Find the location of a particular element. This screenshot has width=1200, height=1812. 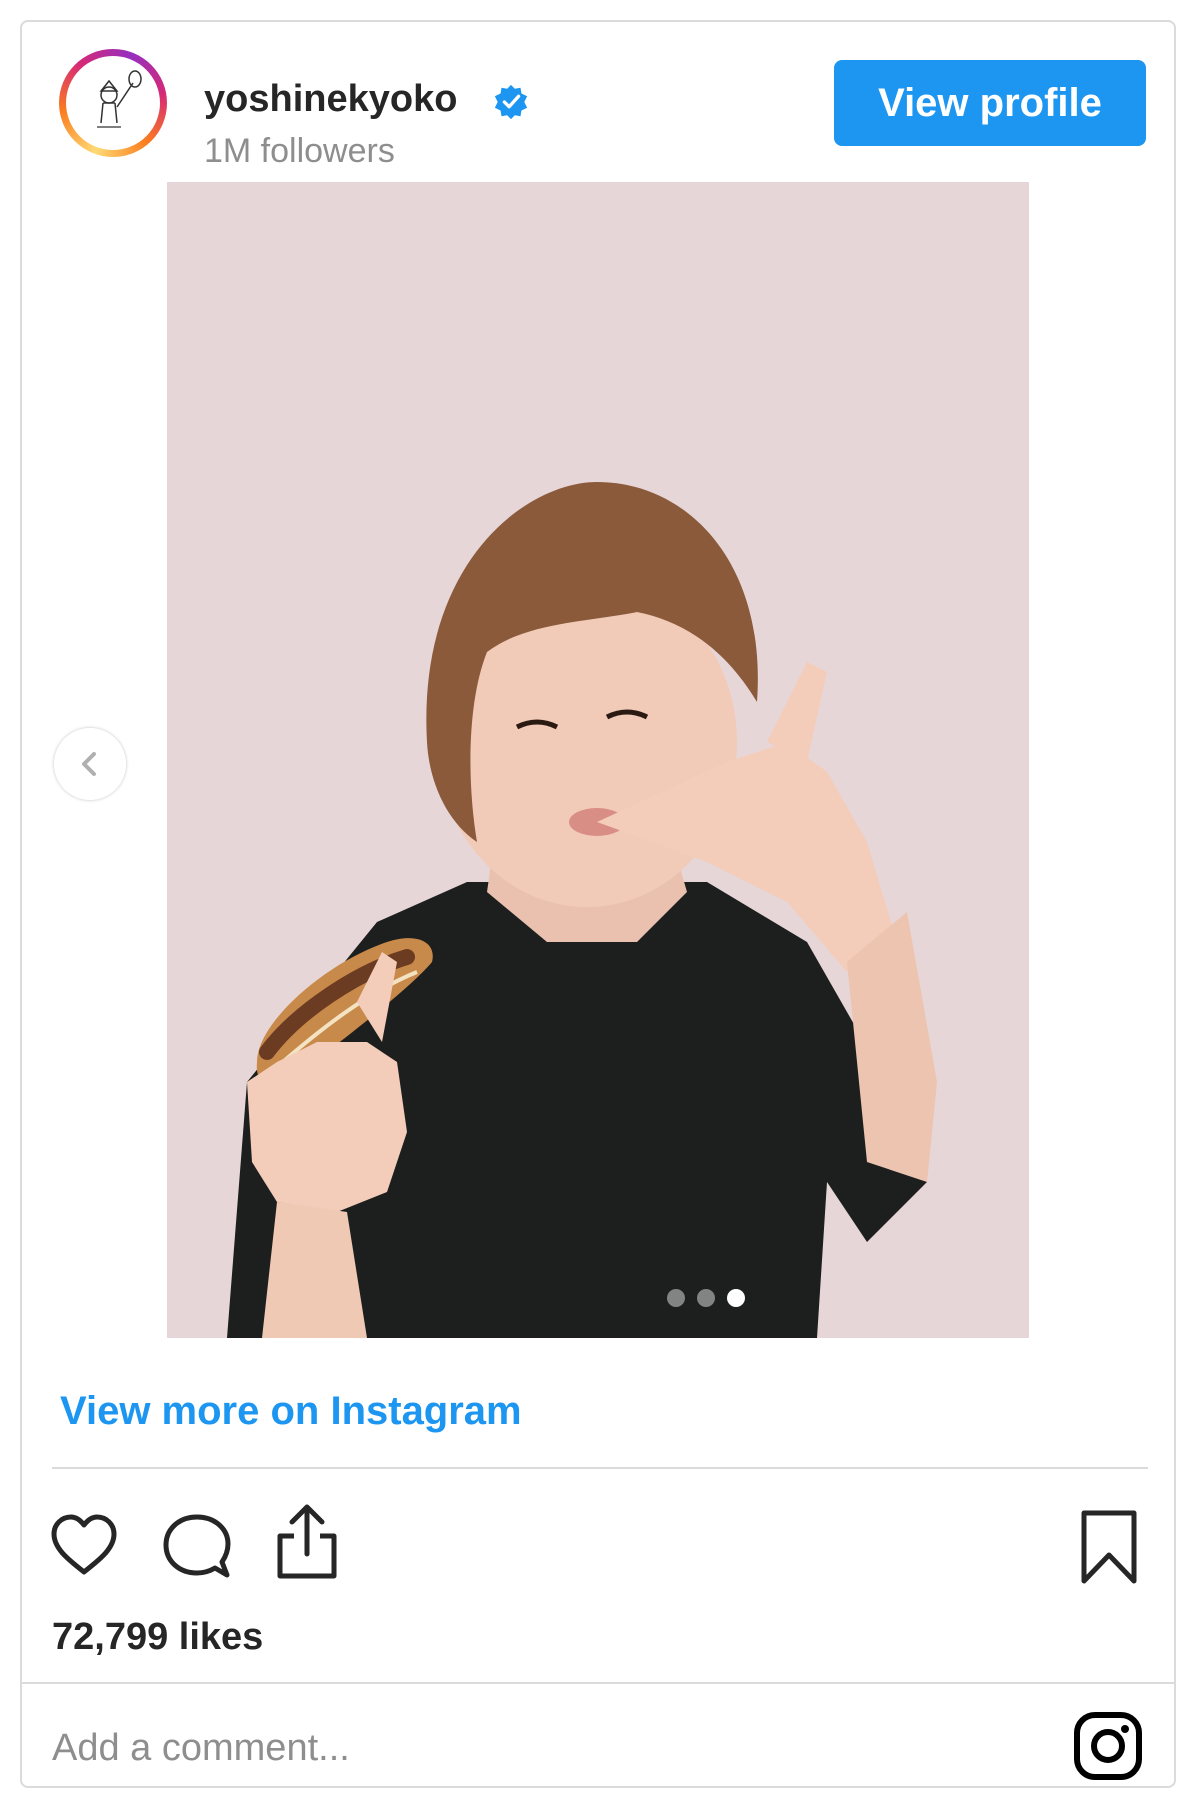

avatar is located at coordinates (113, 103).